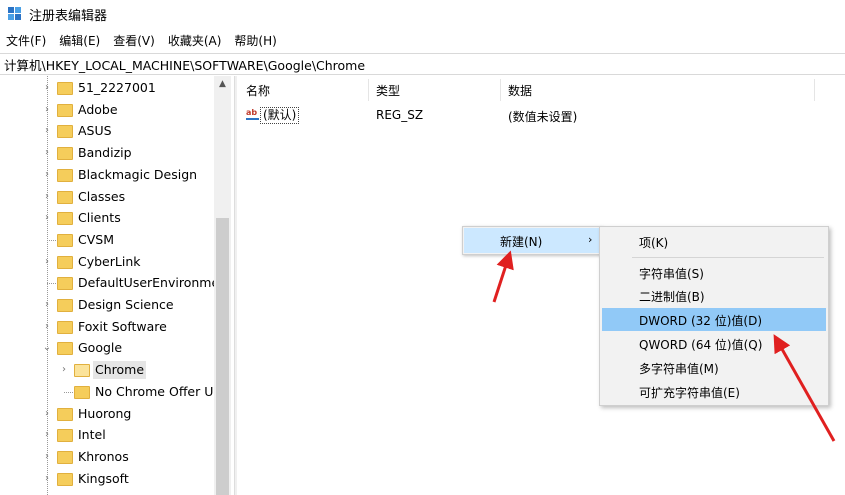 This screenshot has width=845, height=495. I want to click on value-row-default: ab (默认) REG_SZ (数值未设置), so click(542, 116).